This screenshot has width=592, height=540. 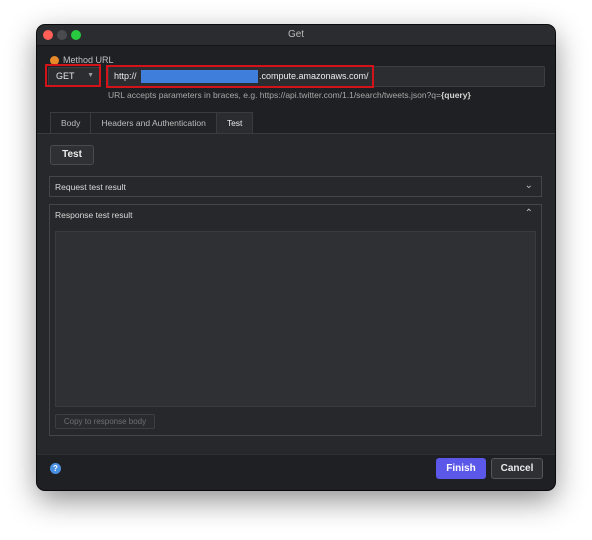 I want to click on tab-headers-and-authentication: Headers and Authentication, so click(x=153, y=122).